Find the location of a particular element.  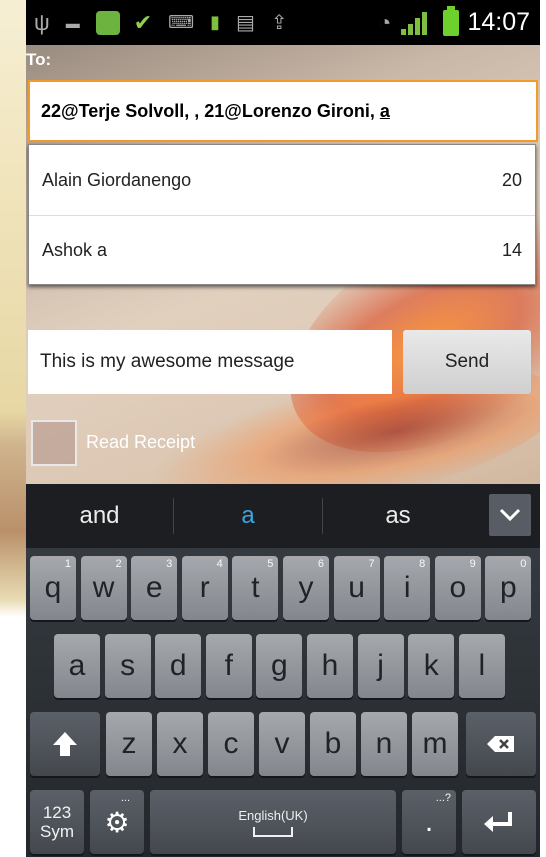

period-key: ...? . is located at coordinates (429, 822).